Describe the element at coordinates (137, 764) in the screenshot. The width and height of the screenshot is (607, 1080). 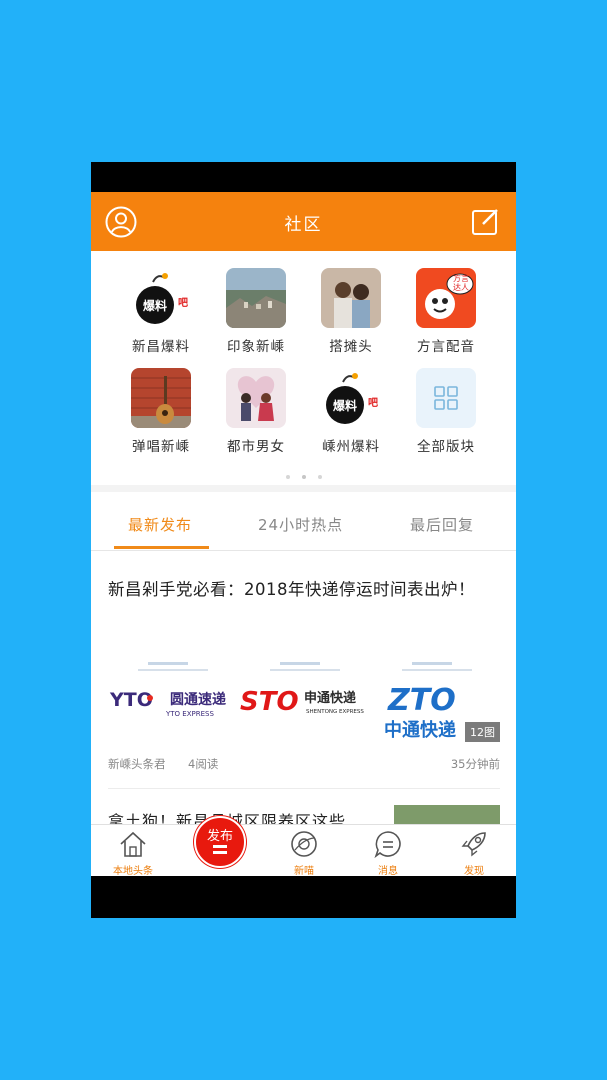
I see `article-source: 新嵊头条君` at that location.